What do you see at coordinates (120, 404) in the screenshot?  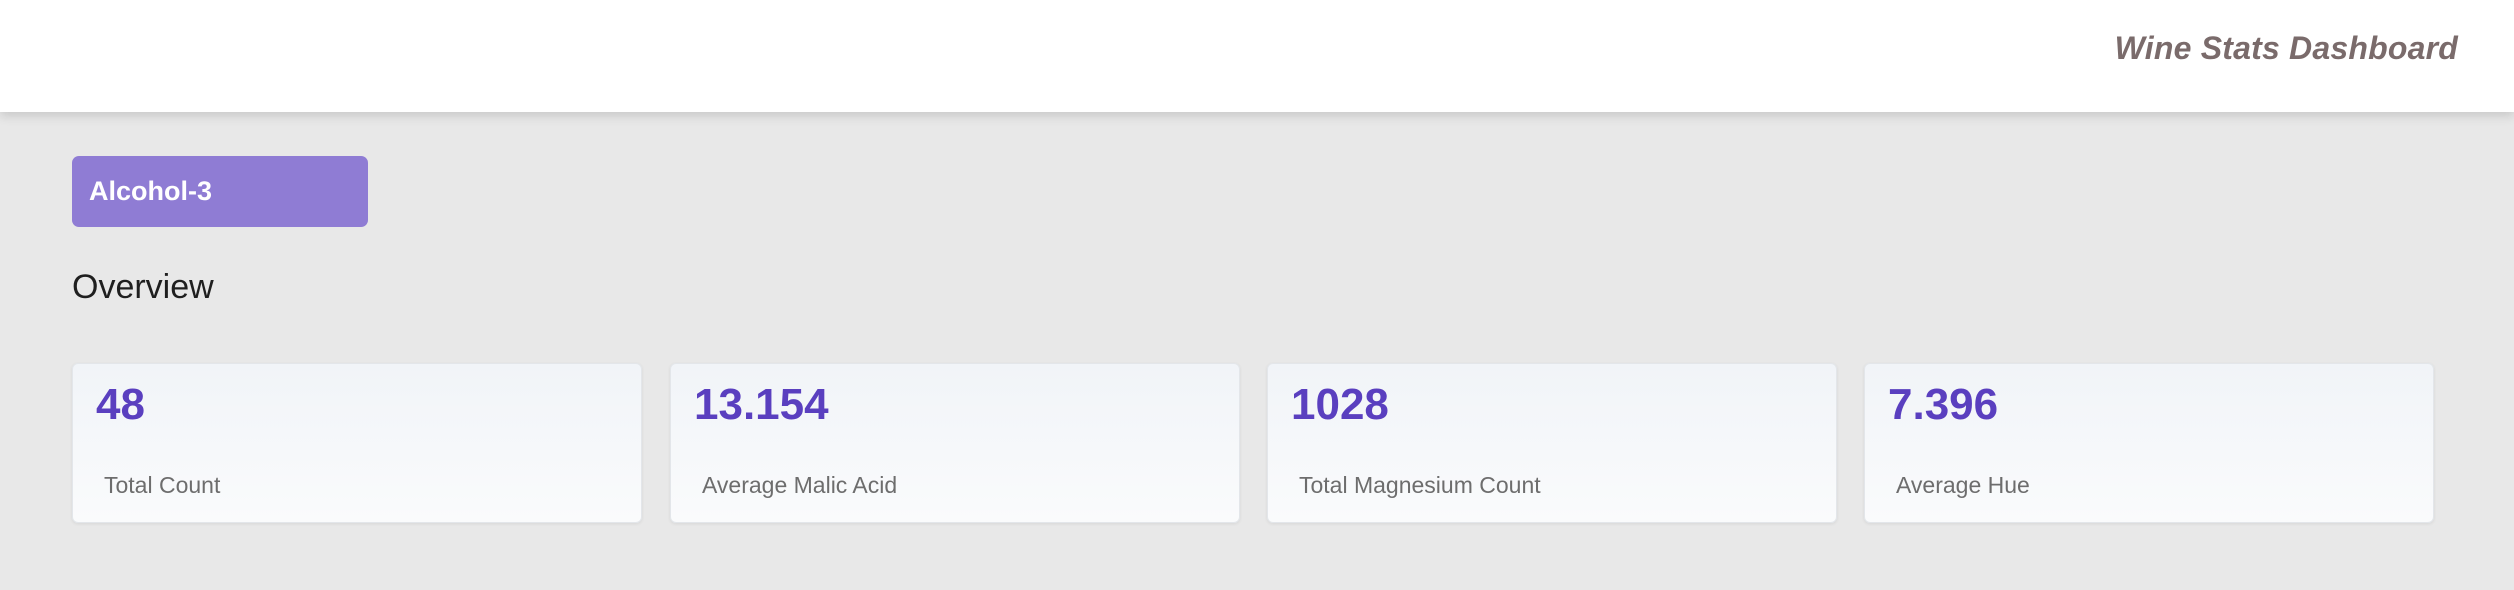 I see `card-value: 48` at bounding box center [120, 404].